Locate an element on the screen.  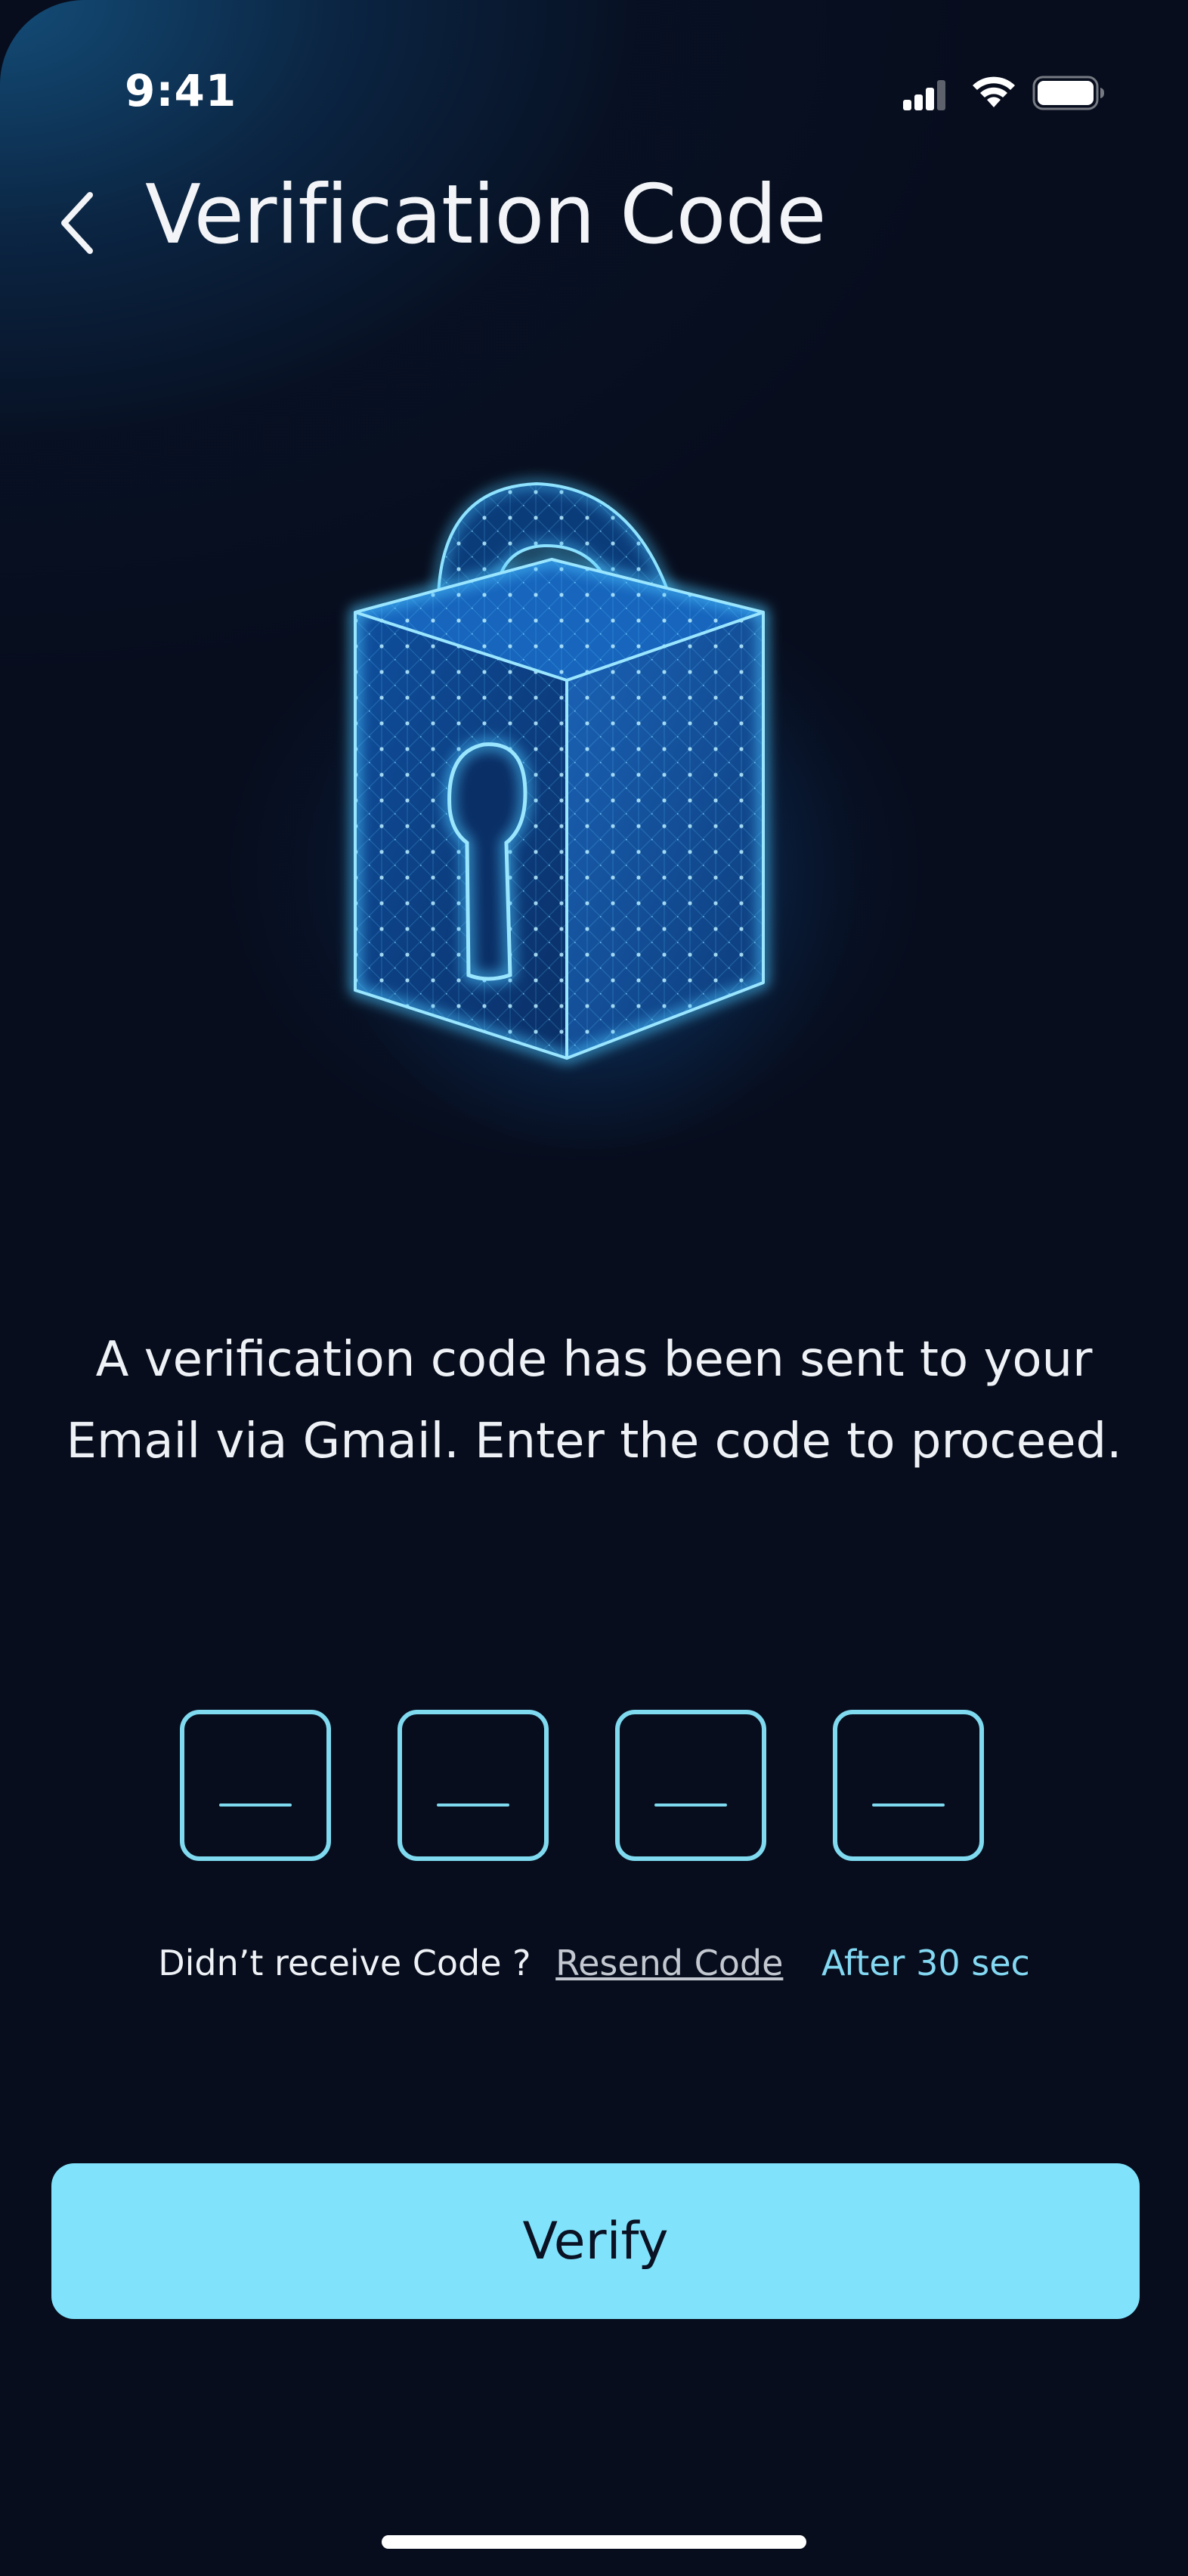
verify-button: Verify is located at coordinates (595, 2241).